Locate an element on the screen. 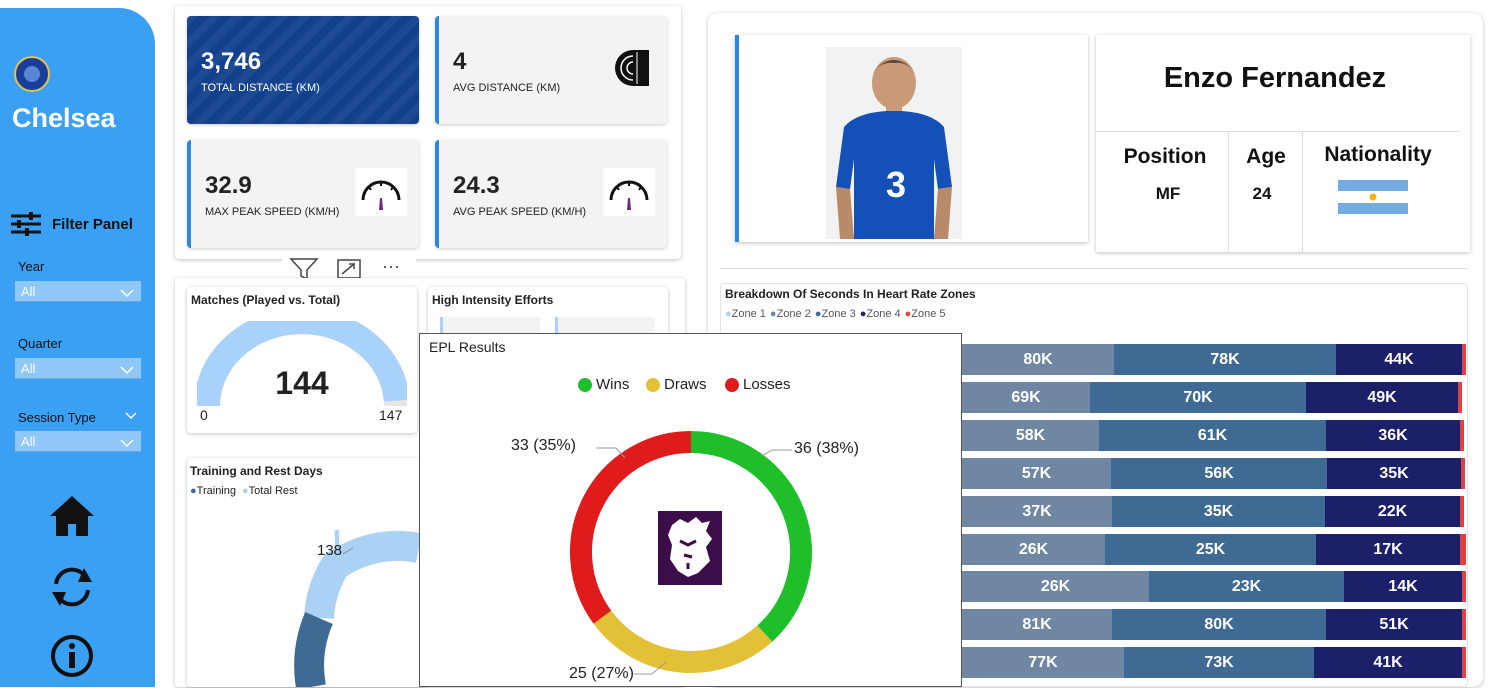 Image resolution: width=1494 pixels, height=688 pixels. legend-zone-3: ●Zone 3 is located at coordinates (835, 314).